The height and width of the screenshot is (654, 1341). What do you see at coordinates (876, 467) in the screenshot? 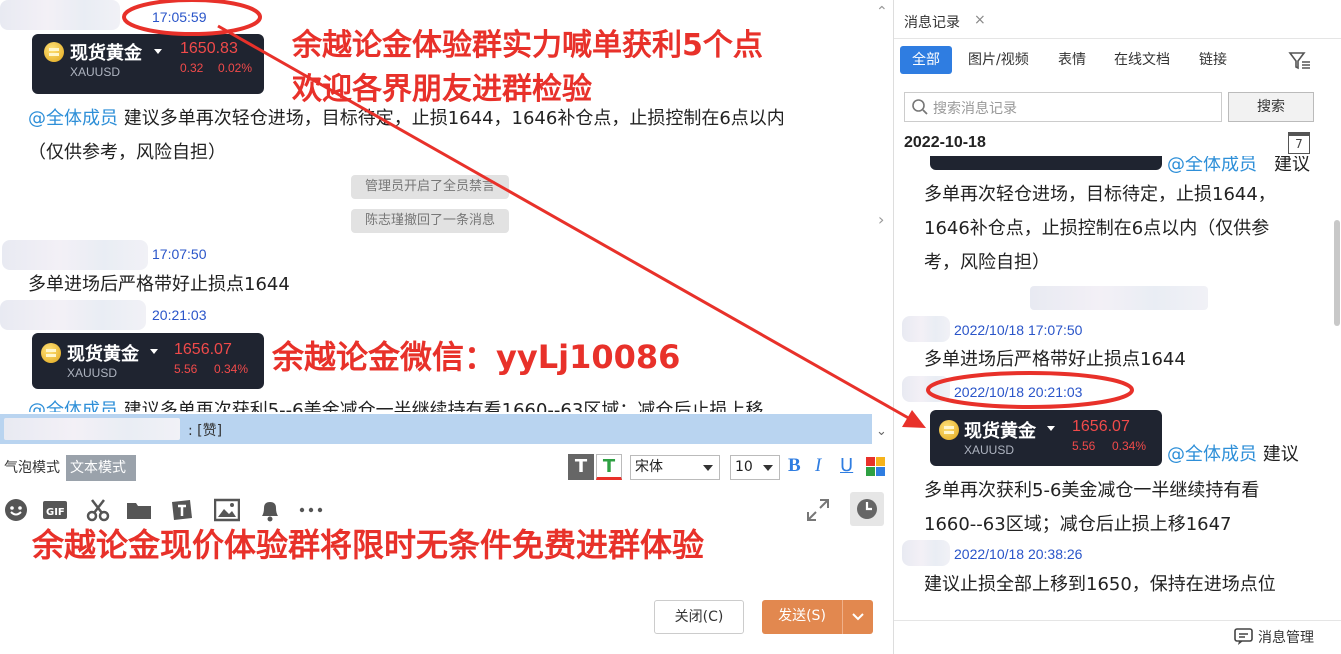
I see `color-palette-icon` at bounding box center [876, 467].